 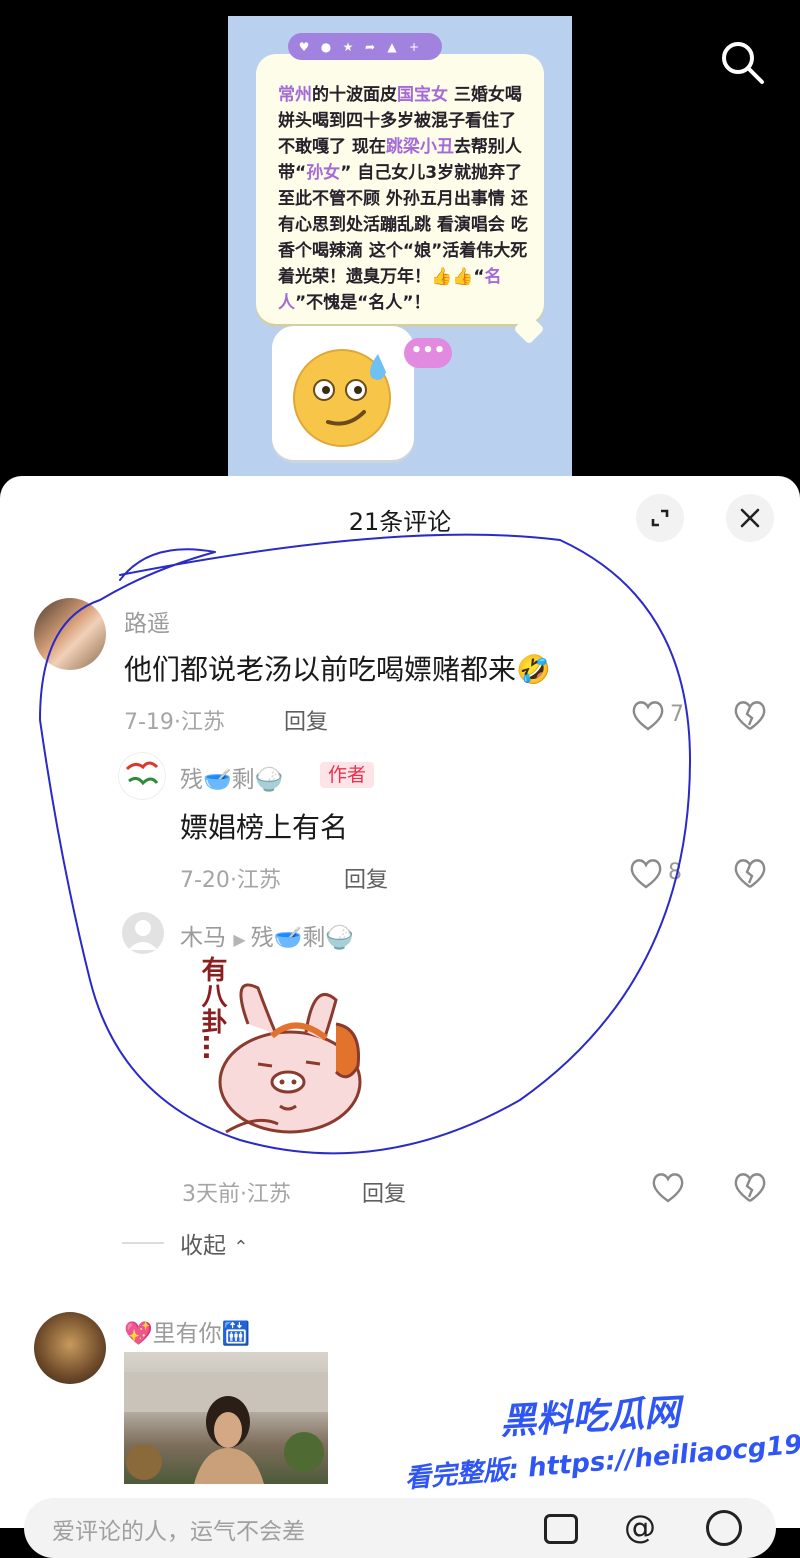 What do you see at coordinates (370, 46) in the screenshot?
I see `share-icon: ➦` at bounding box center [370, 46].